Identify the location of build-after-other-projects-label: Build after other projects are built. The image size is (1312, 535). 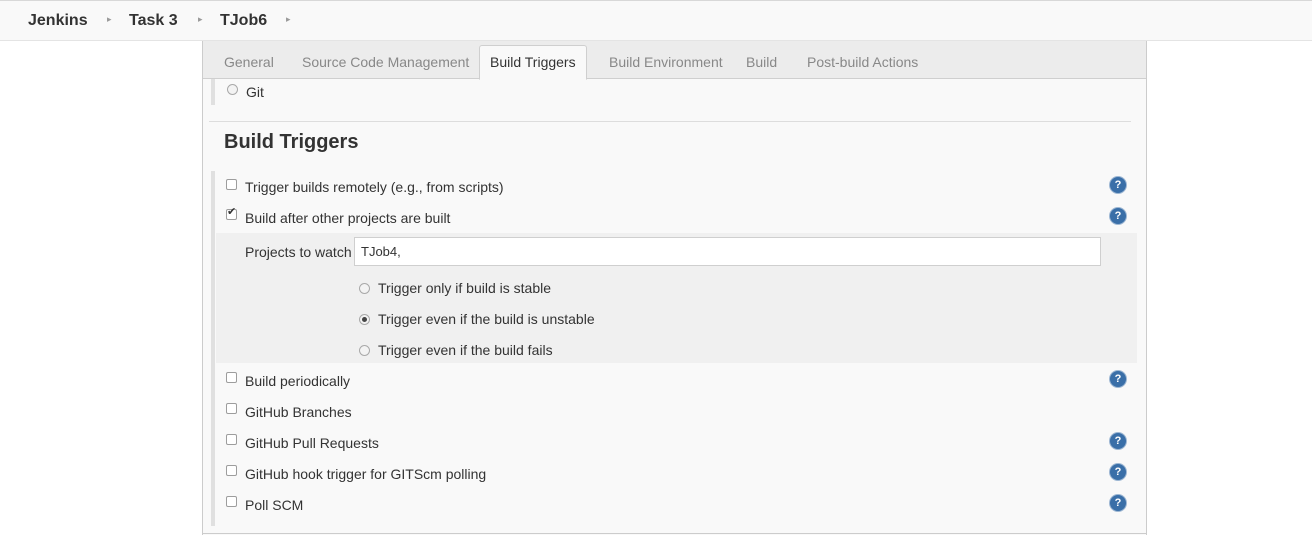
(348, 218).